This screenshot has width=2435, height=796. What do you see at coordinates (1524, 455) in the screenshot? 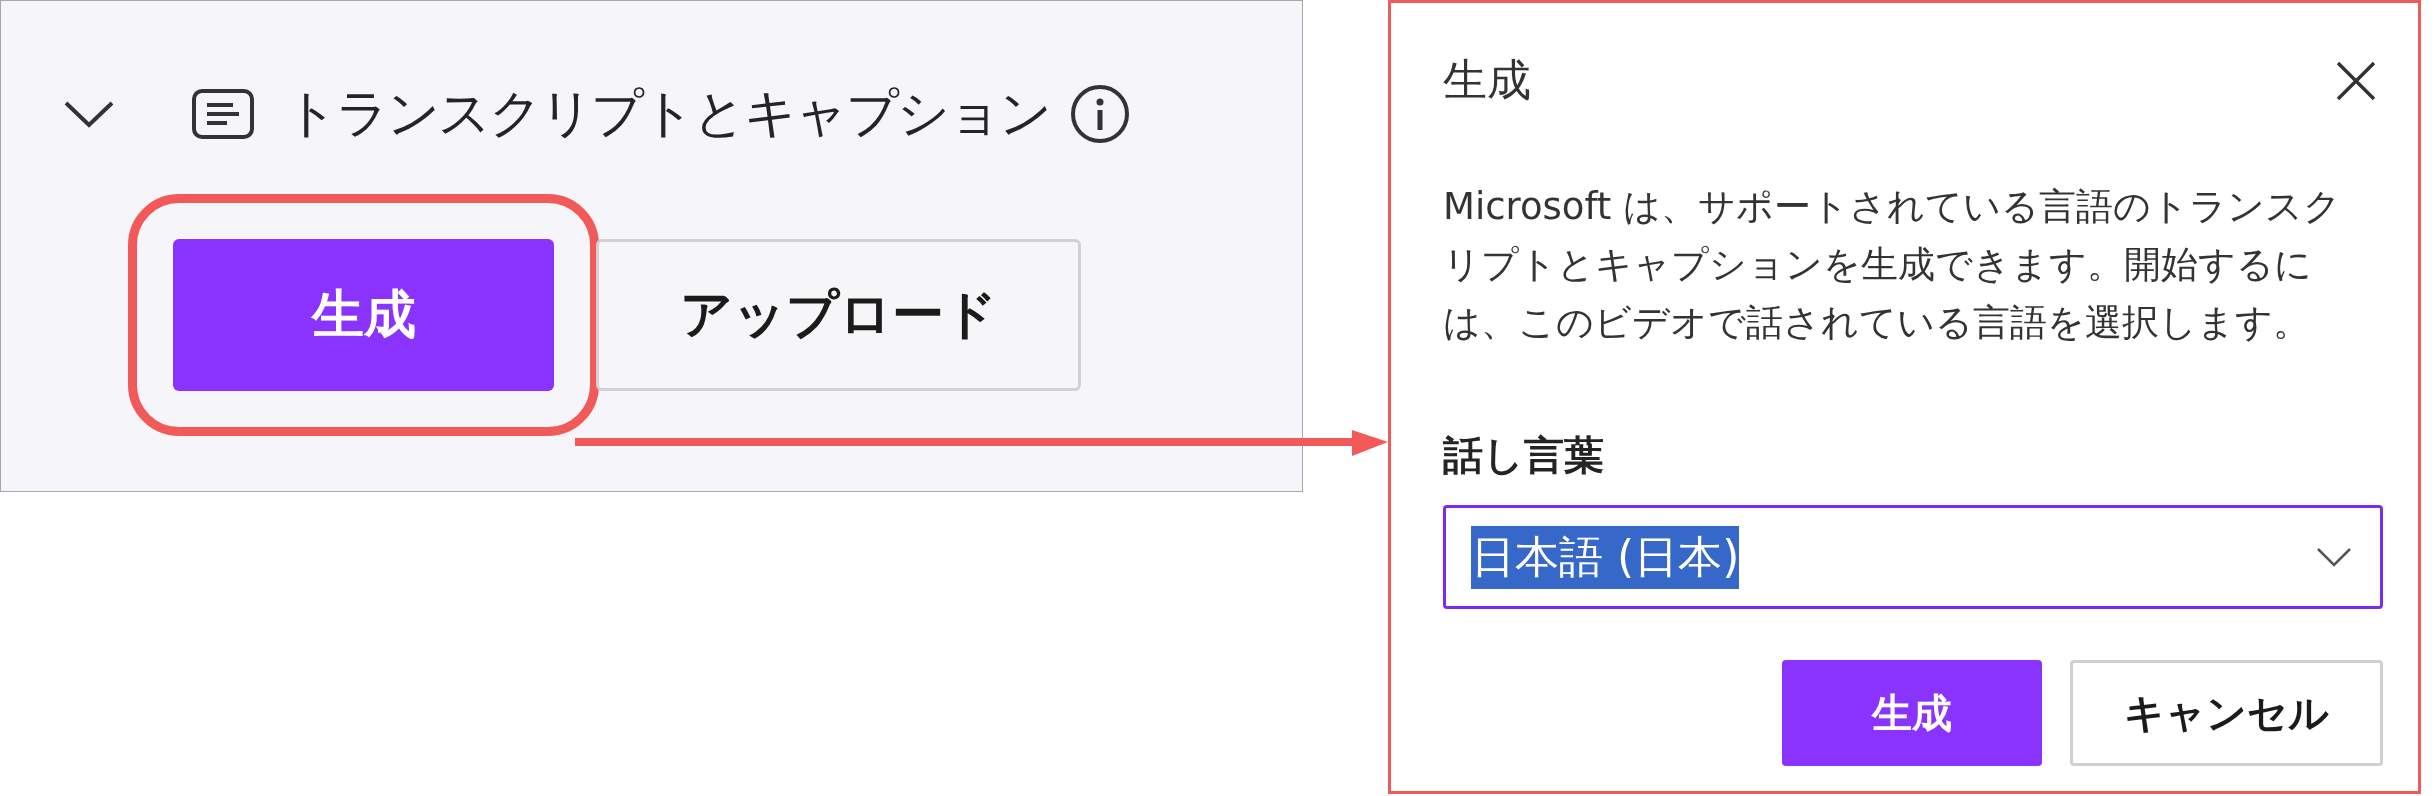
I see `field-label: 話し言葉` at bounding box center [1524, 455].